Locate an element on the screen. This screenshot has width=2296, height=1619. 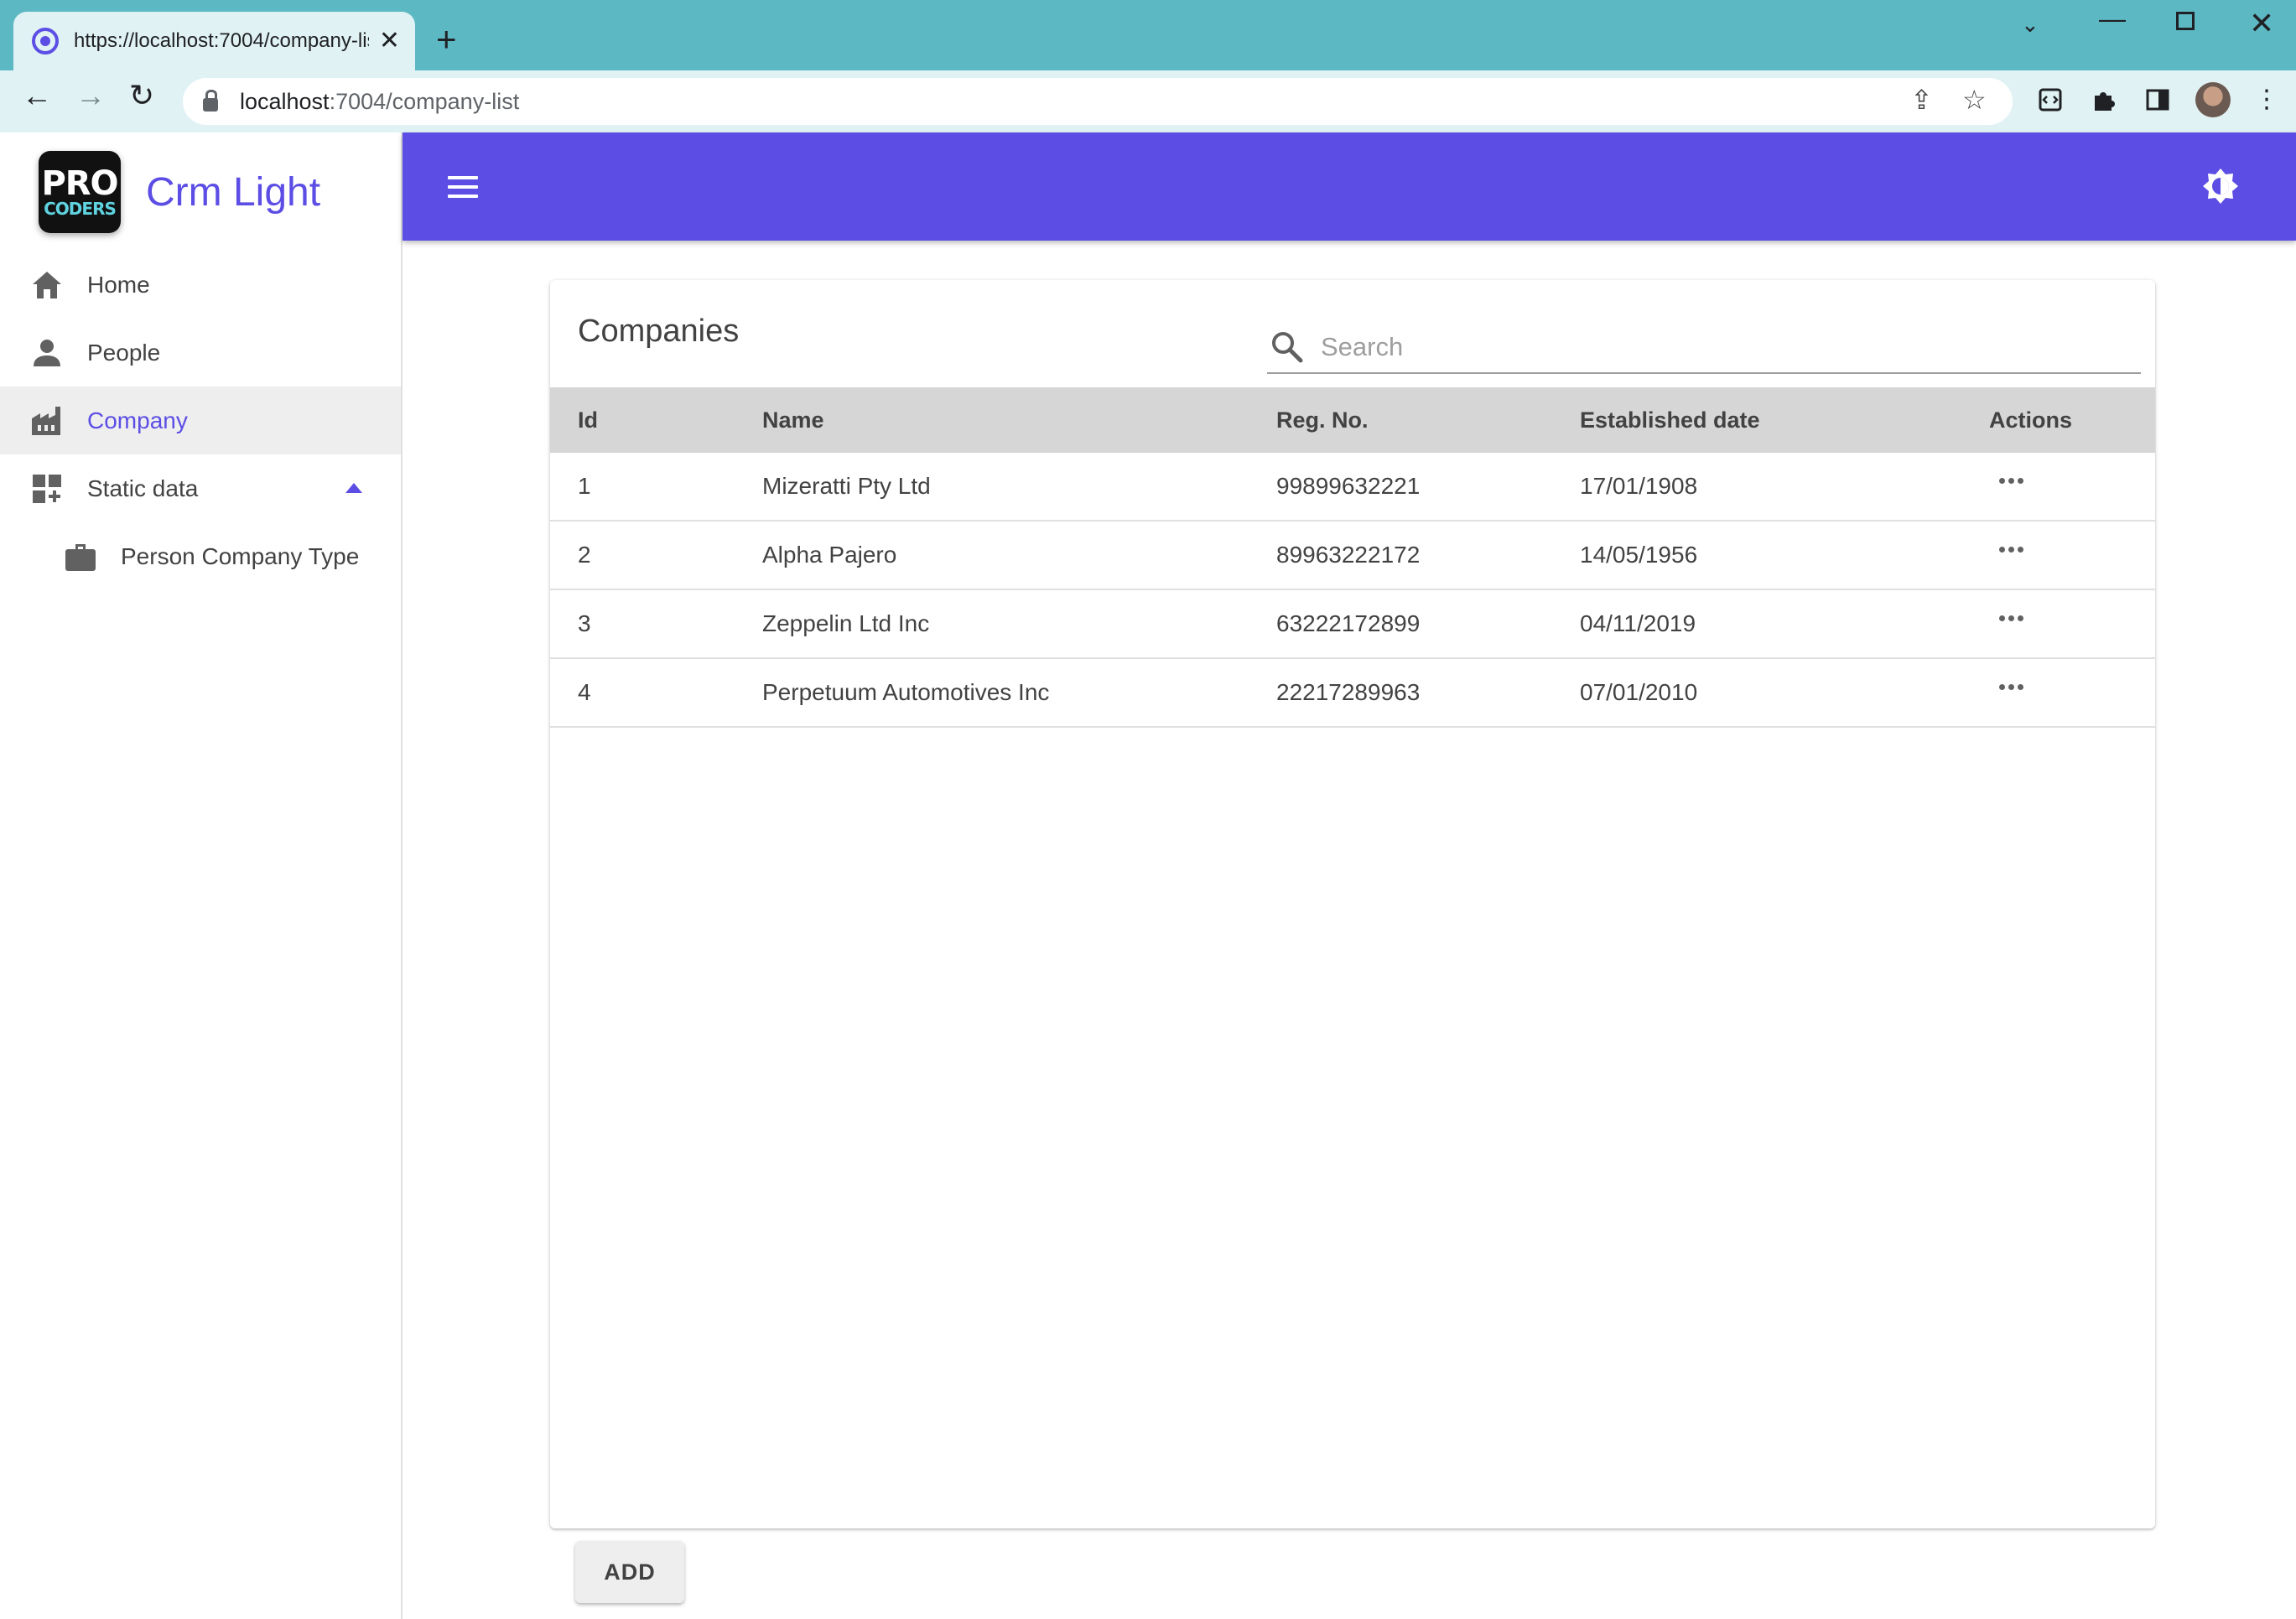
logo-text-top: PRO is located at coordinates (79, 183).